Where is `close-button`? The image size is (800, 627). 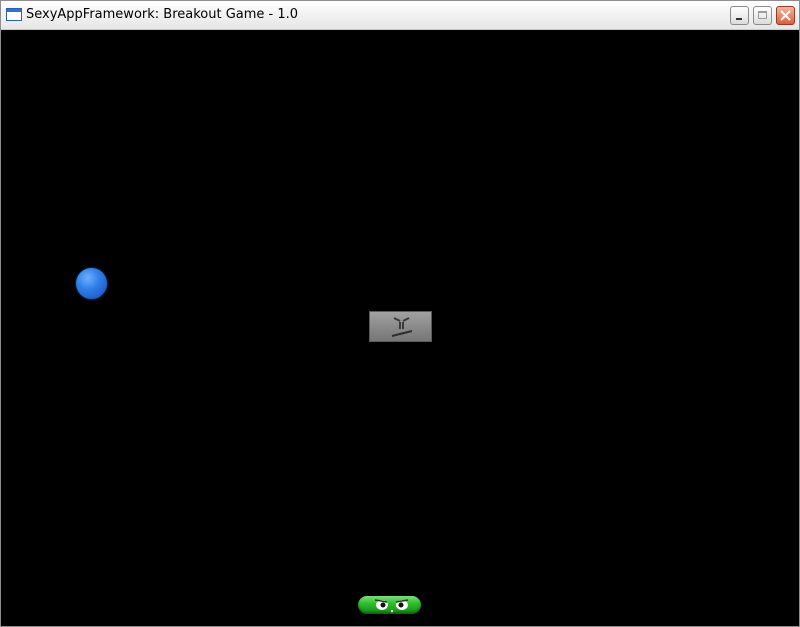 close-button is located at coordinates (785, 15).